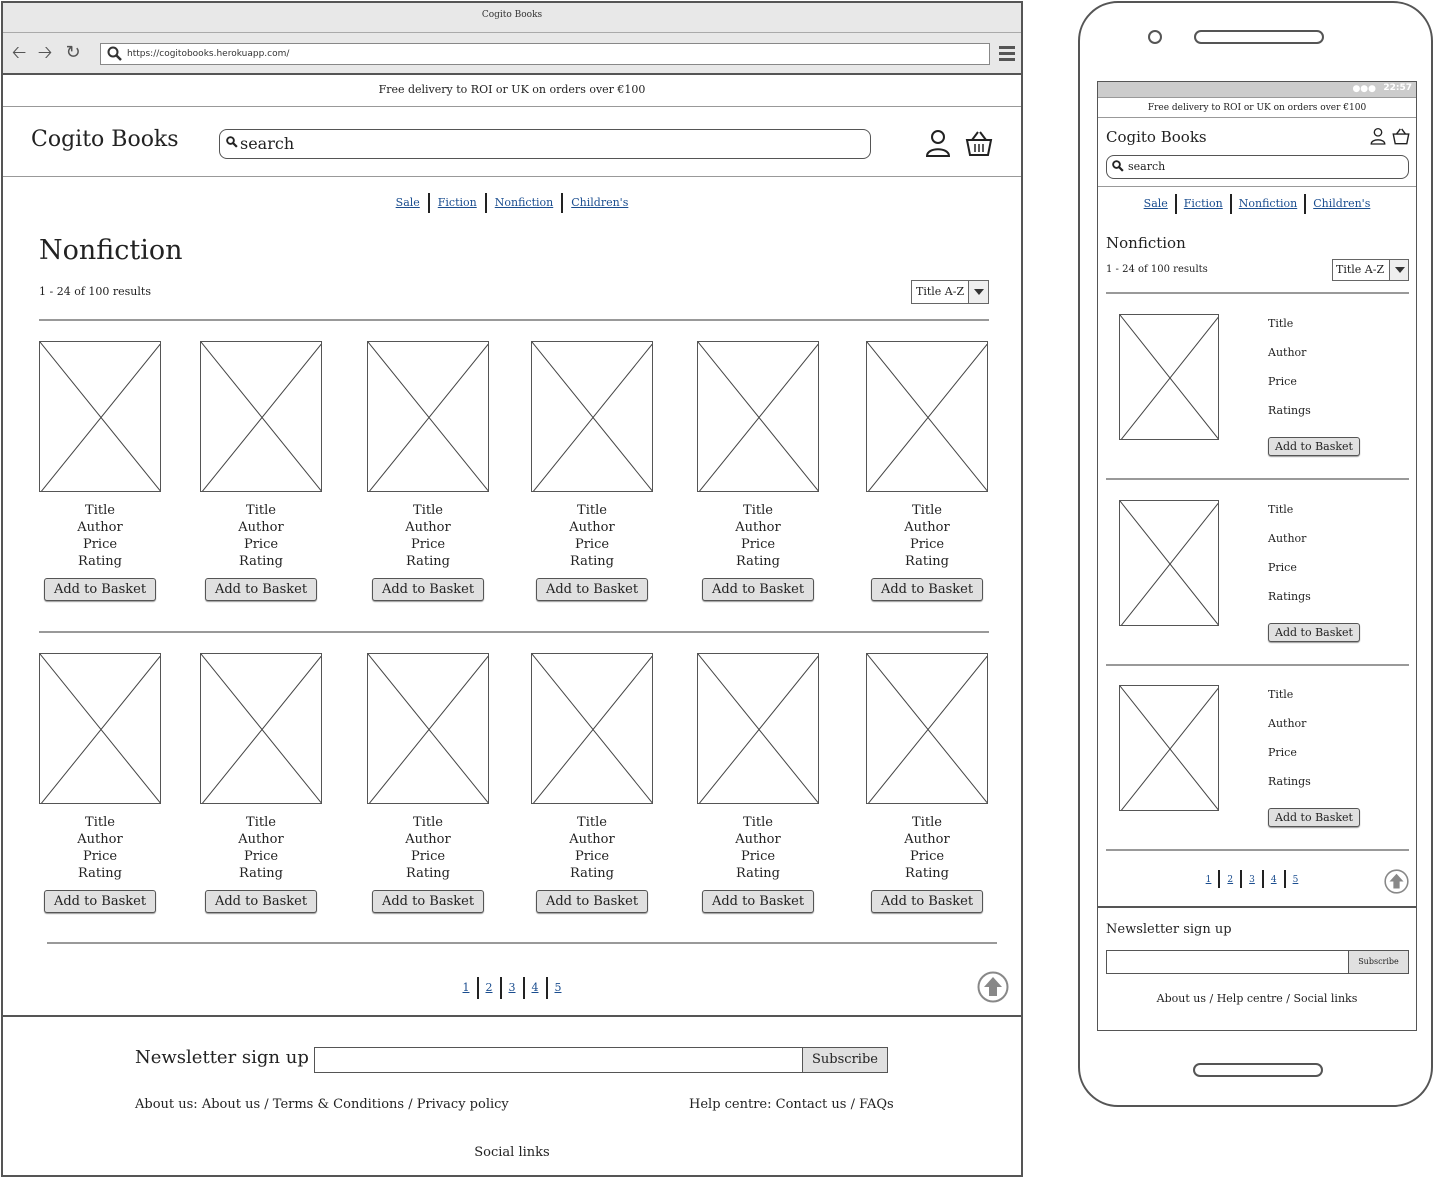 The height and width of the screenshot is (1178, 1434). What do you see at coordinates (512, 1152) in the screenshot?
I see `footer-social-links: Social links` at bounding box center [512, 1152].